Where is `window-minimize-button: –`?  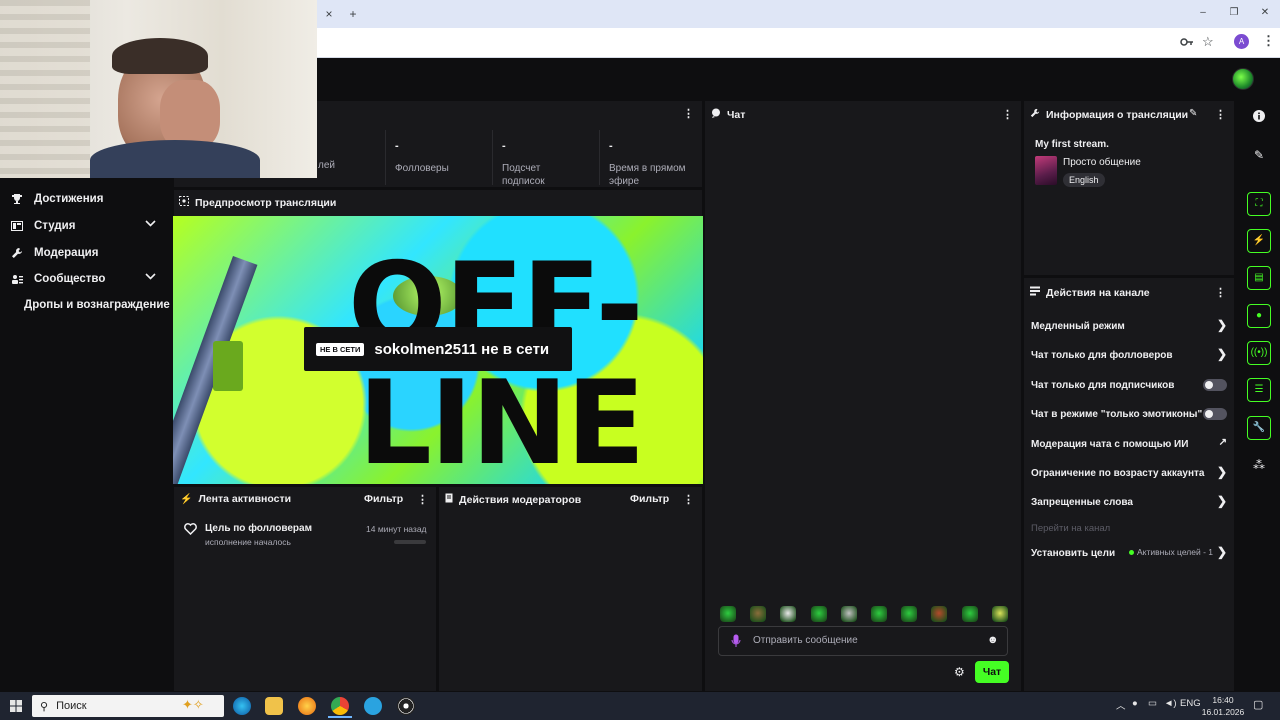
window-minimize-button: – is located at coordinates (1203, 13).